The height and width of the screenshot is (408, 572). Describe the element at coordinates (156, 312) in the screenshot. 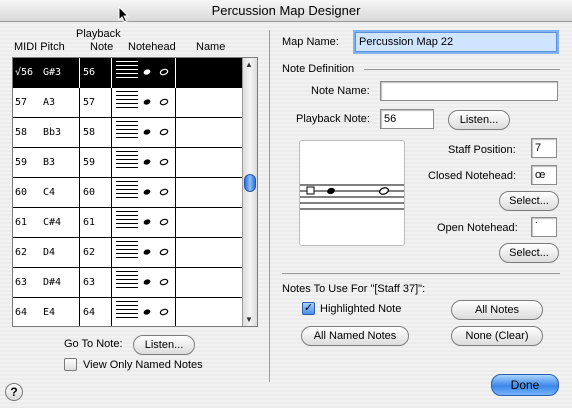

I see `notehead-pair-icon` at that location.